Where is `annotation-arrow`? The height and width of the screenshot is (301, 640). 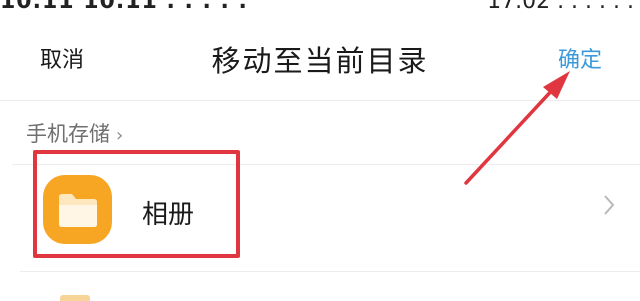 annotation-arrow is located at coordinates (517, 128).